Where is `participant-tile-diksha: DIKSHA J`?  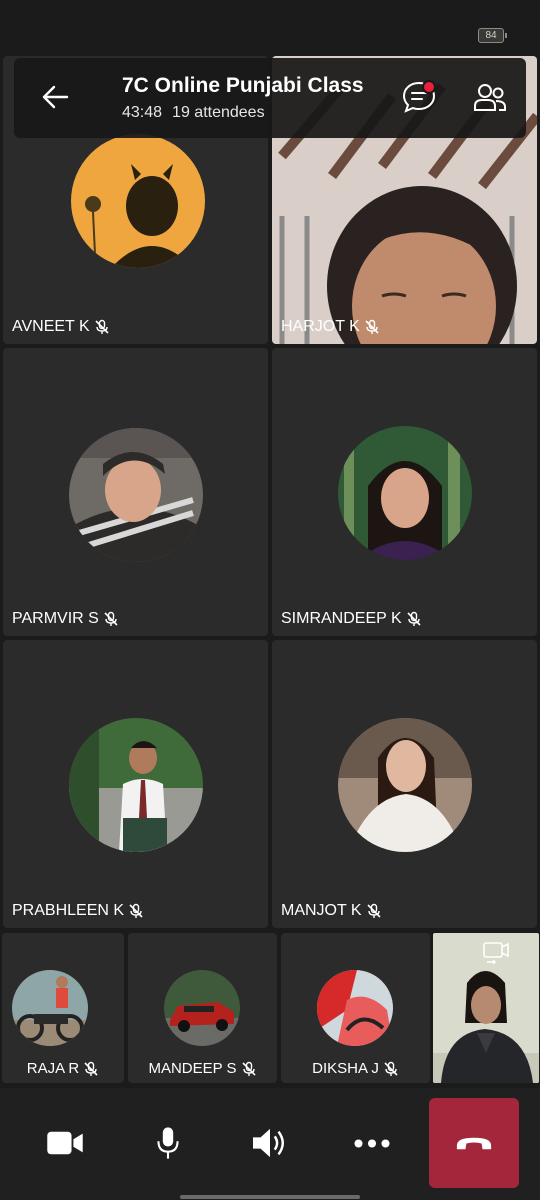 participant-tile-diksha: DIKSHA J is located at coordinates (355, 1008).